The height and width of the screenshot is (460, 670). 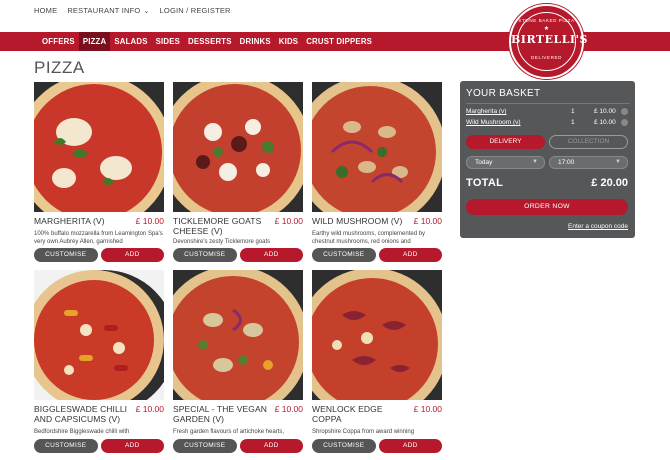 What do you see at coordinates (609, 183) in the screenshot?
I see `total-value: £ 20.00` at bounding box center [609, 183].